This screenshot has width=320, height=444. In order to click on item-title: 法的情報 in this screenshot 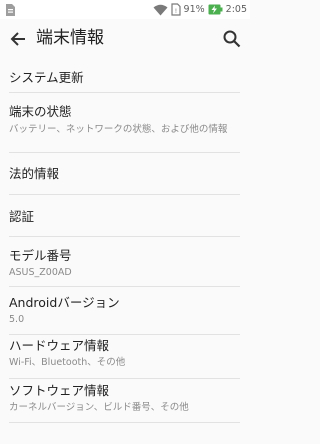, I will do `click(34, 173)`.